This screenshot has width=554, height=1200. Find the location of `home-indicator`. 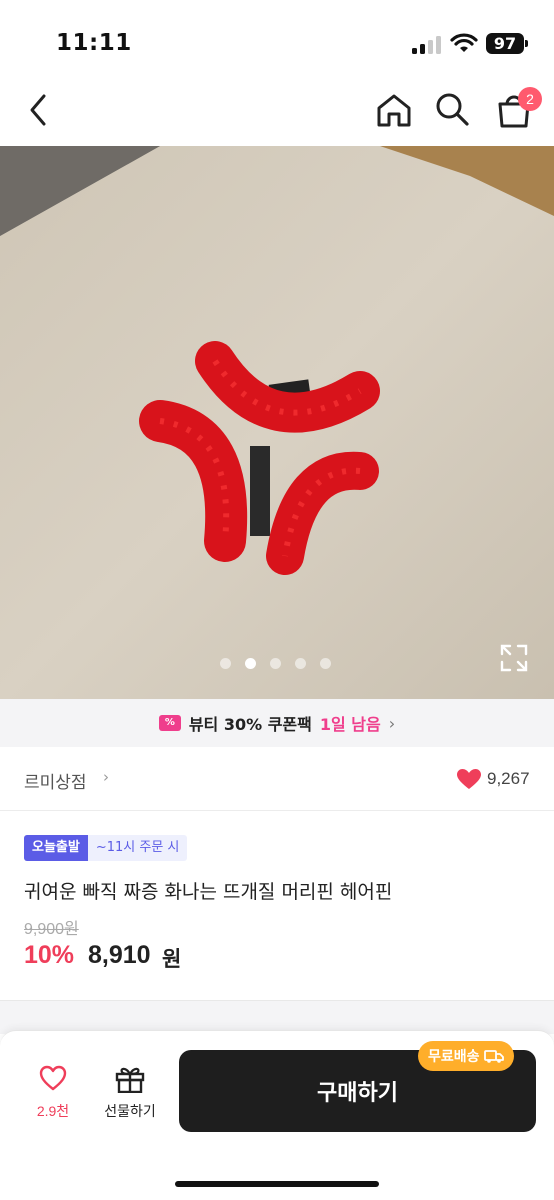

home-indicator is located at coordinates (277, 1184).